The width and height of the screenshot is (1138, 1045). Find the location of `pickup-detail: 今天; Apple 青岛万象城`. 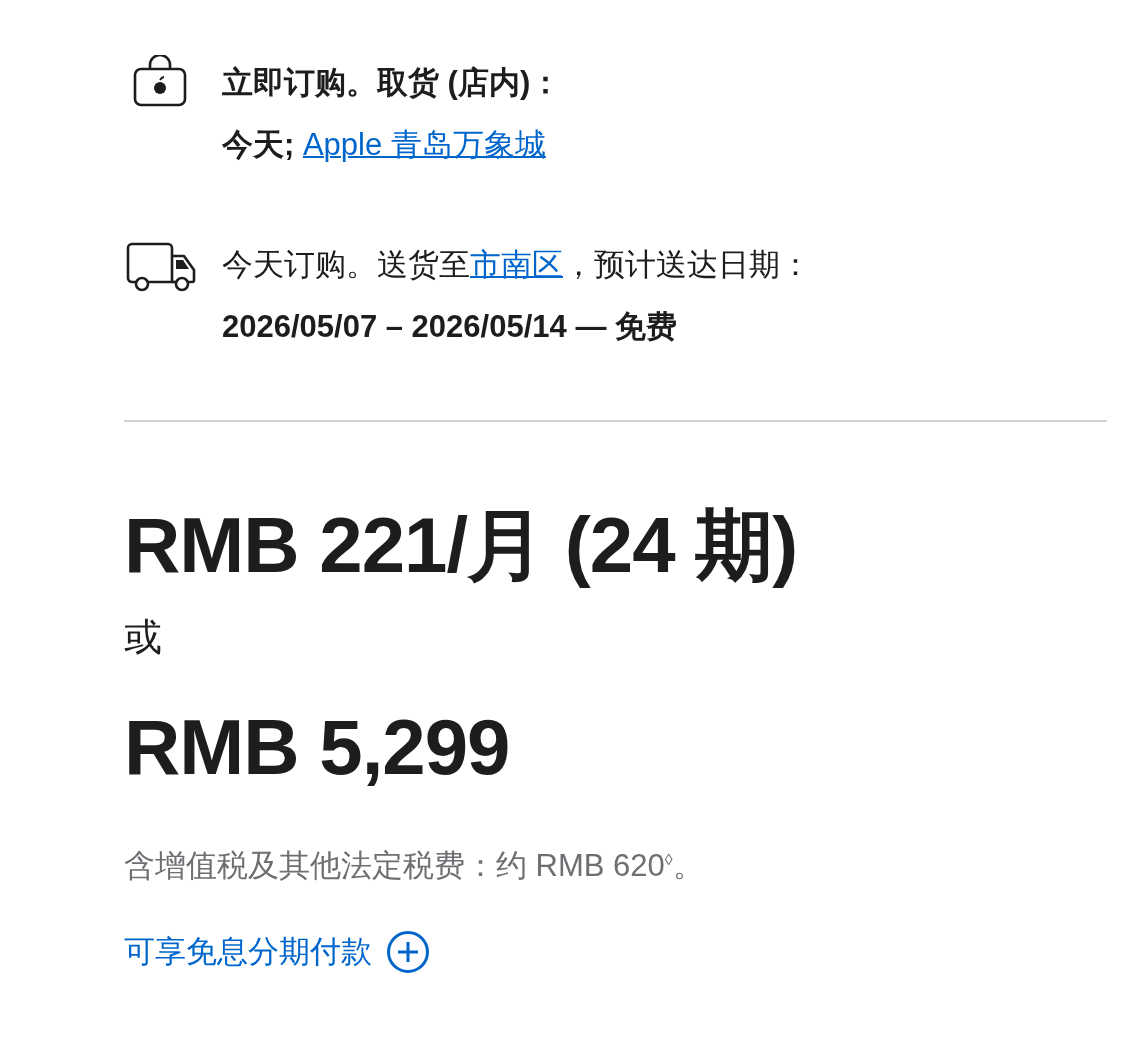

pickup-detail: 今天; Apple 青岛万象城 is located at coordinates (384, 145).